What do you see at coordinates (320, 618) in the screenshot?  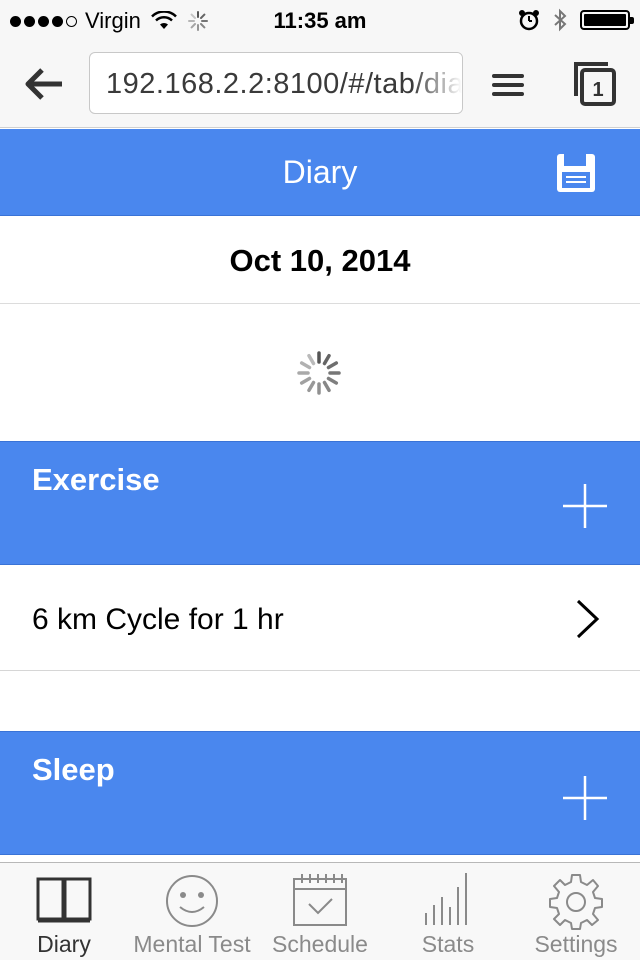 I see `list-item: 6 km Cycle for 1 hr` at bounding box center [320, 618].